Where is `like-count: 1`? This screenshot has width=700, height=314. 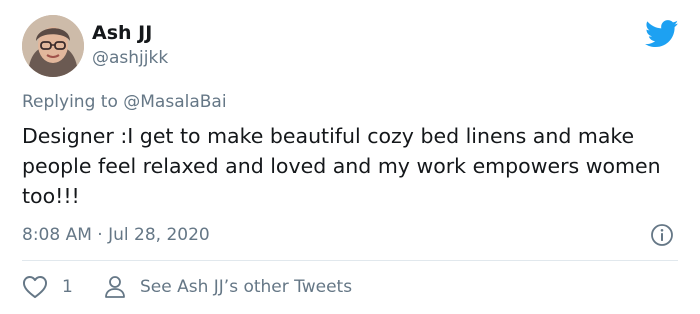 like-count: 1 is located at coordinates (67, 287).